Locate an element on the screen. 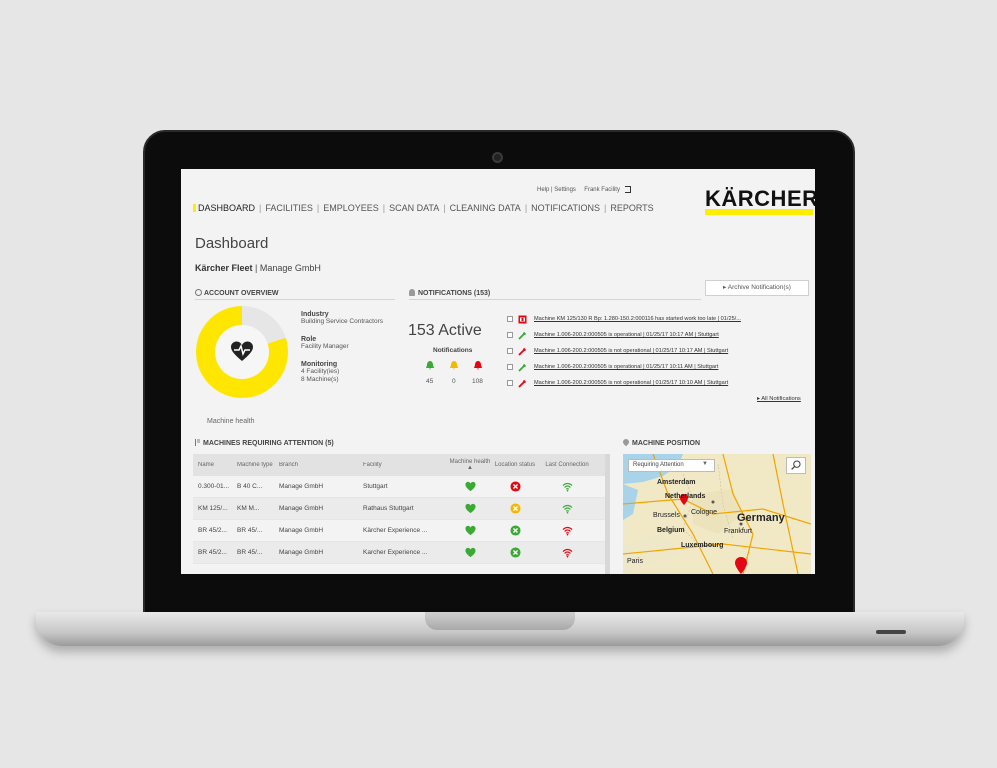 The image size is (997, 768). notifications-heading: NOTIFICATIONS (153) is located at coordinates (449, 293).